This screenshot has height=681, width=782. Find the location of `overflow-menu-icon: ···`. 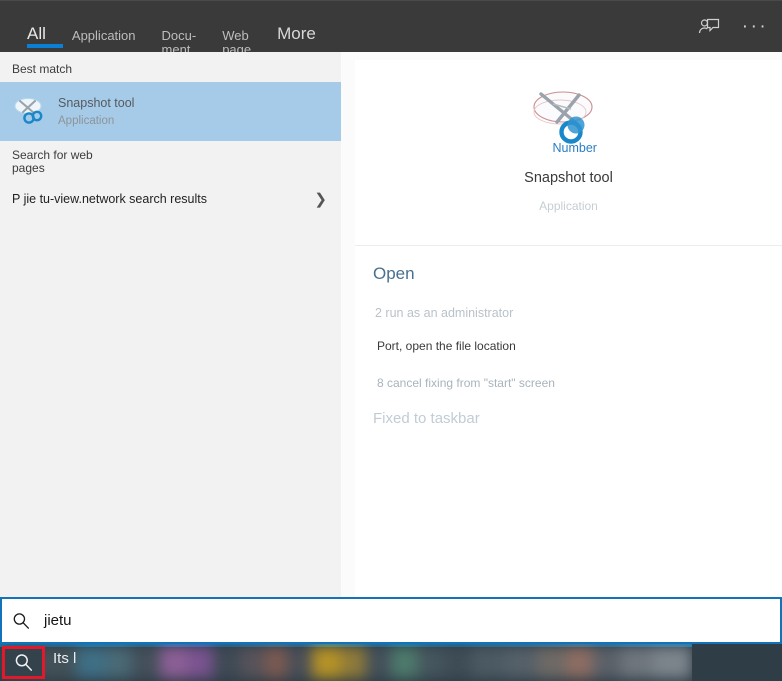

overflow-menu-icon: ··· is located at coordinates (755, 27).